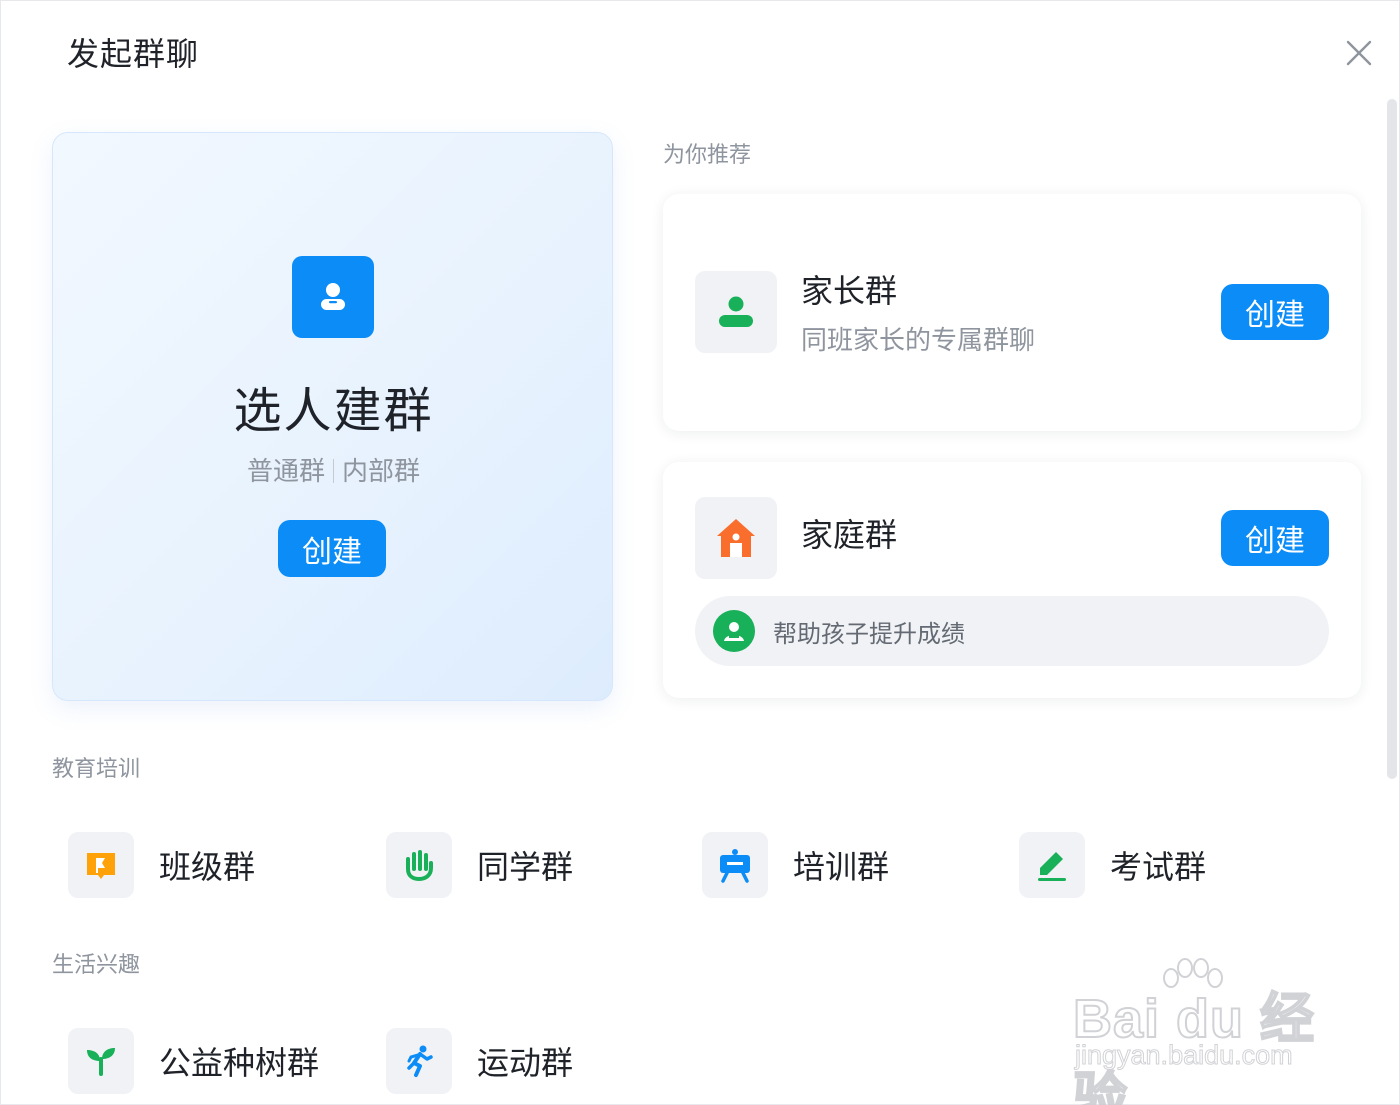 The height and width of the screenshot is (1105, 1400). I want to click on scrollbar, so click(1392, 439).